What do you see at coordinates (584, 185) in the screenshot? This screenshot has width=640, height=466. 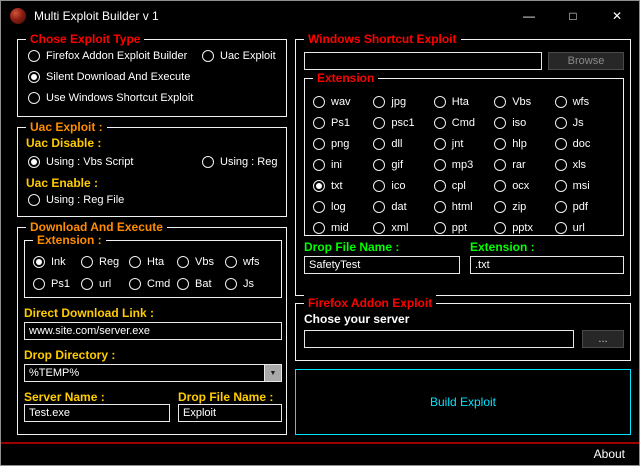 I see `extension-radio-option: msi` at bounding box center [584, 185].